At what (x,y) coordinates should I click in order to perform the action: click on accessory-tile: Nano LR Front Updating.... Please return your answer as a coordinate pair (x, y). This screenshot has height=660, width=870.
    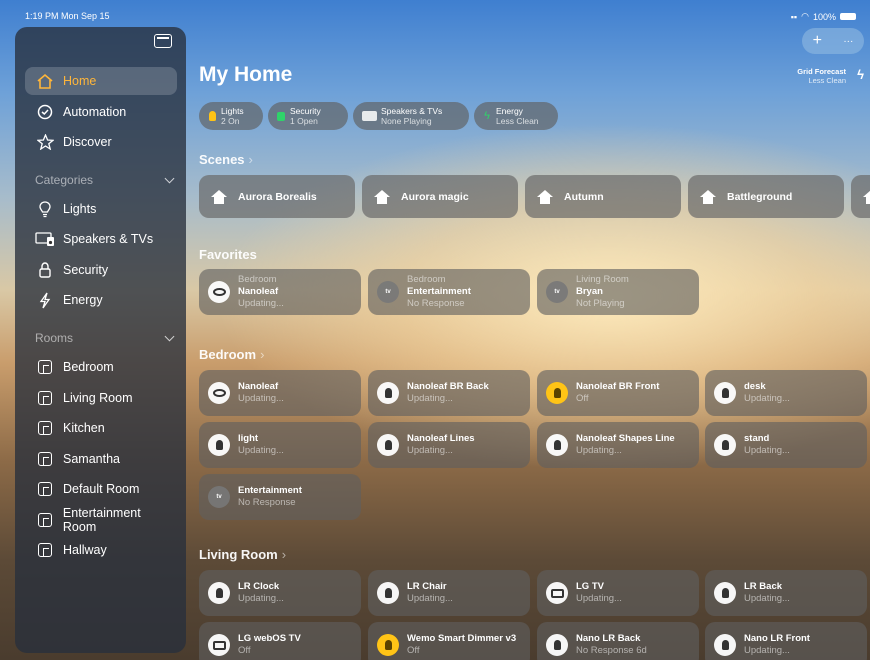
    Looking at the image, I should click on (786, 641).